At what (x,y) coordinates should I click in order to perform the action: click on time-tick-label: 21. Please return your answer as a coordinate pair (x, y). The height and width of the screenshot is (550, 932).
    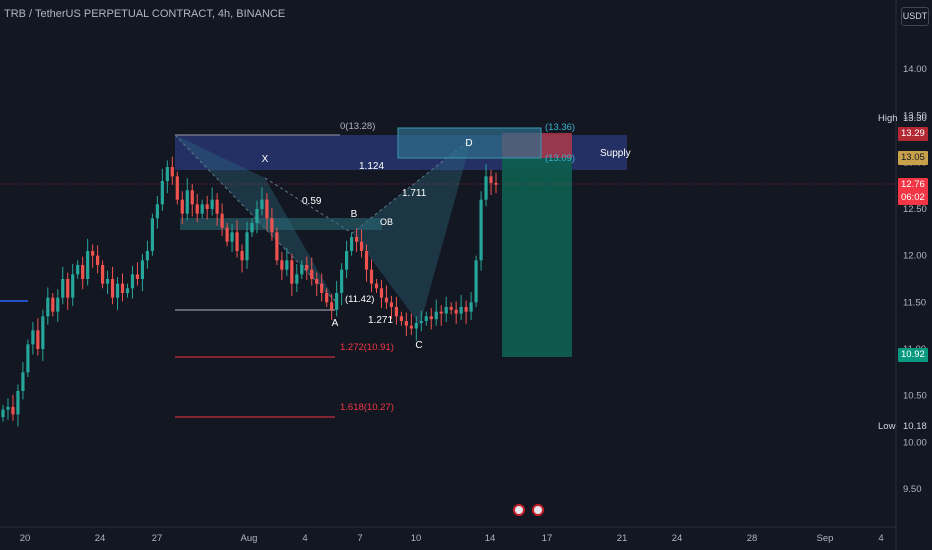
    Looking at the image, I should click on (622, 538).